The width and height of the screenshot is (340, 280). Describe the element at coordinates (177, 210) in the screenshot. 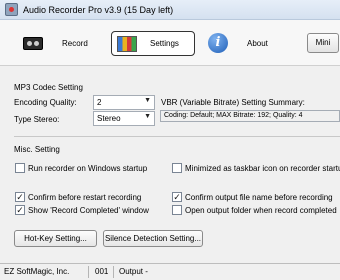

I see `checkbox-open-output-folder` at that location.